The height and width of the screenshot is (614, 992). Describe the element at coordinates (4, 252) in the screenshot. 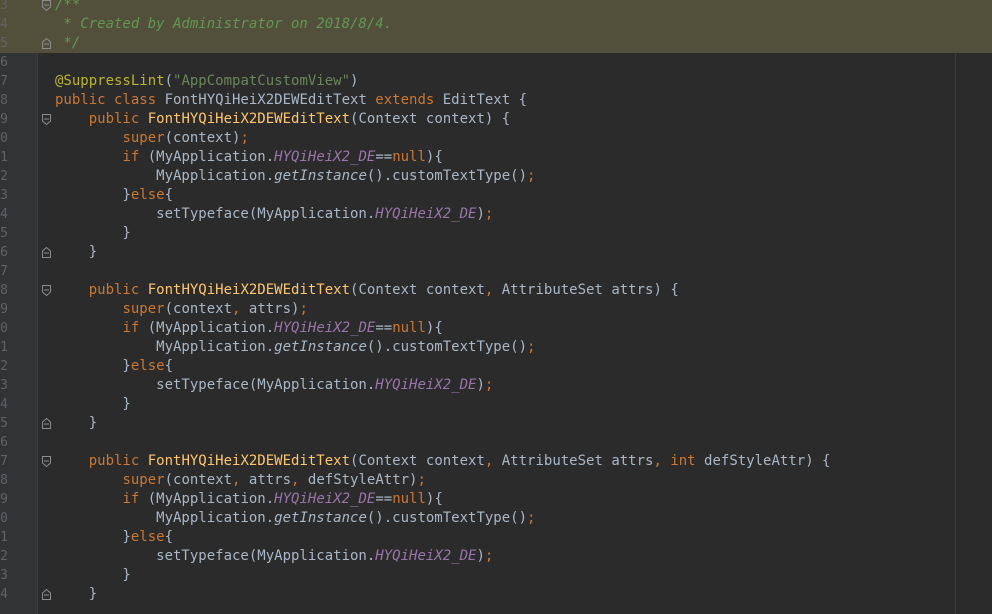

I see `line-number: 16` at that location.